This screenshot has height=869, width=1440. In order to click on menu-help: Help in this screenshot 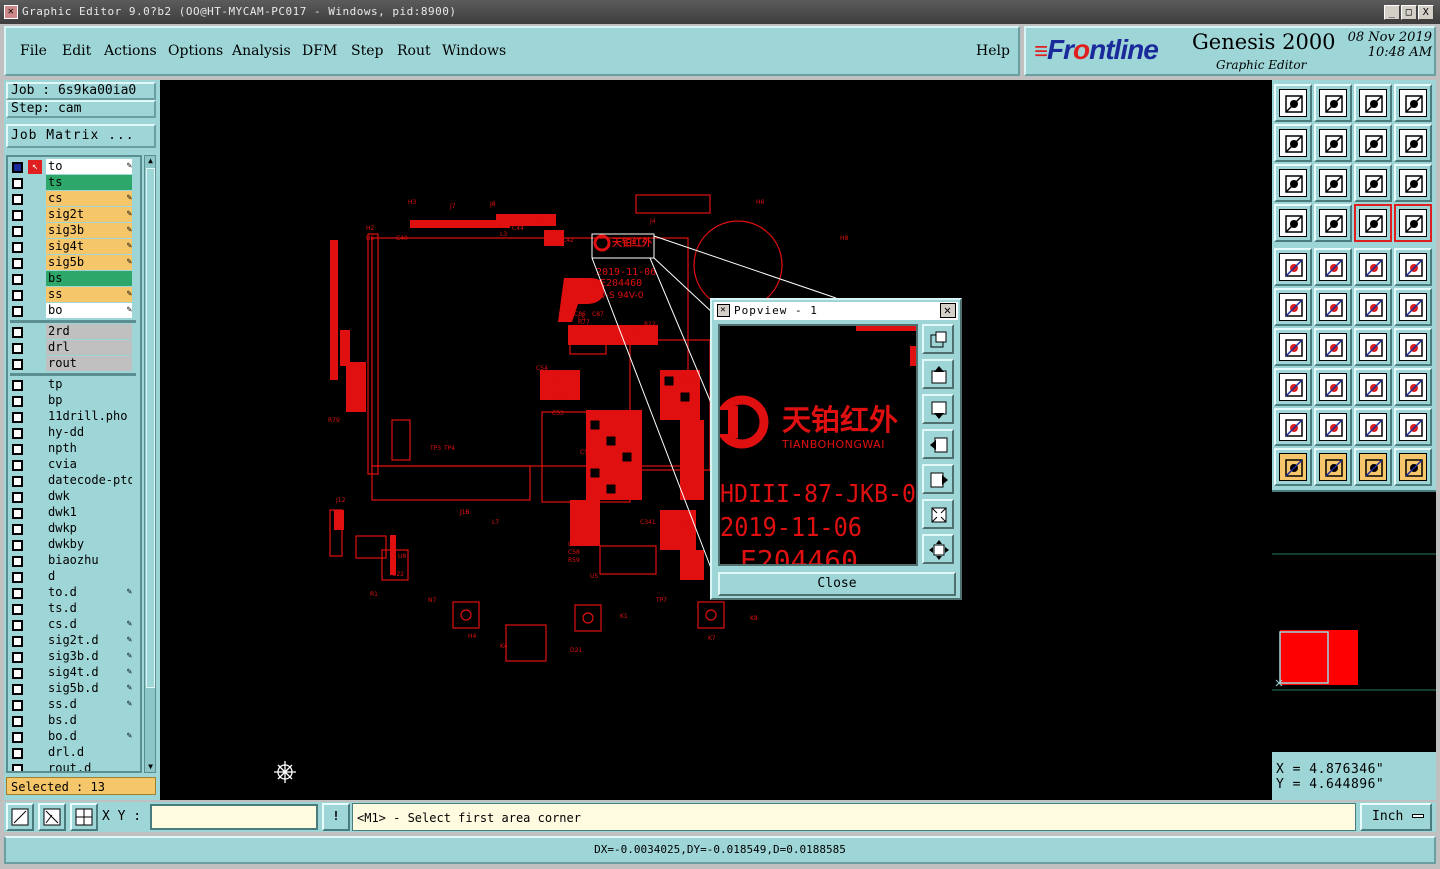, I will do `click(993, 51)`.